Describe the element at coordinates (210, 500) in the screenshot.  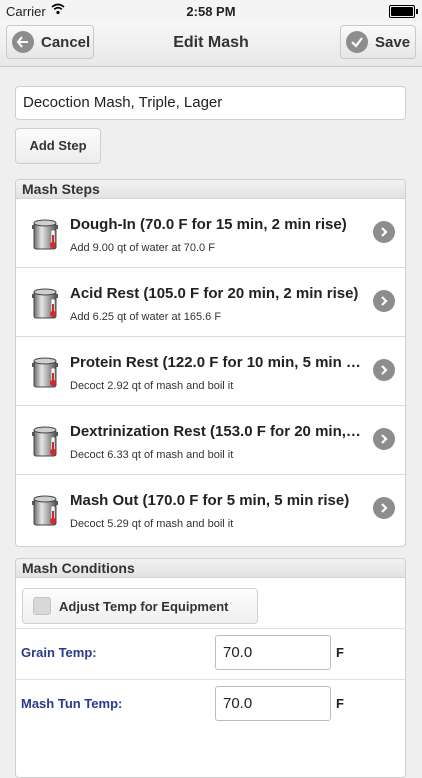
I see `mash-step-title: Mash Out (170.0 F for 5 min, 5 min rise)` at that location.